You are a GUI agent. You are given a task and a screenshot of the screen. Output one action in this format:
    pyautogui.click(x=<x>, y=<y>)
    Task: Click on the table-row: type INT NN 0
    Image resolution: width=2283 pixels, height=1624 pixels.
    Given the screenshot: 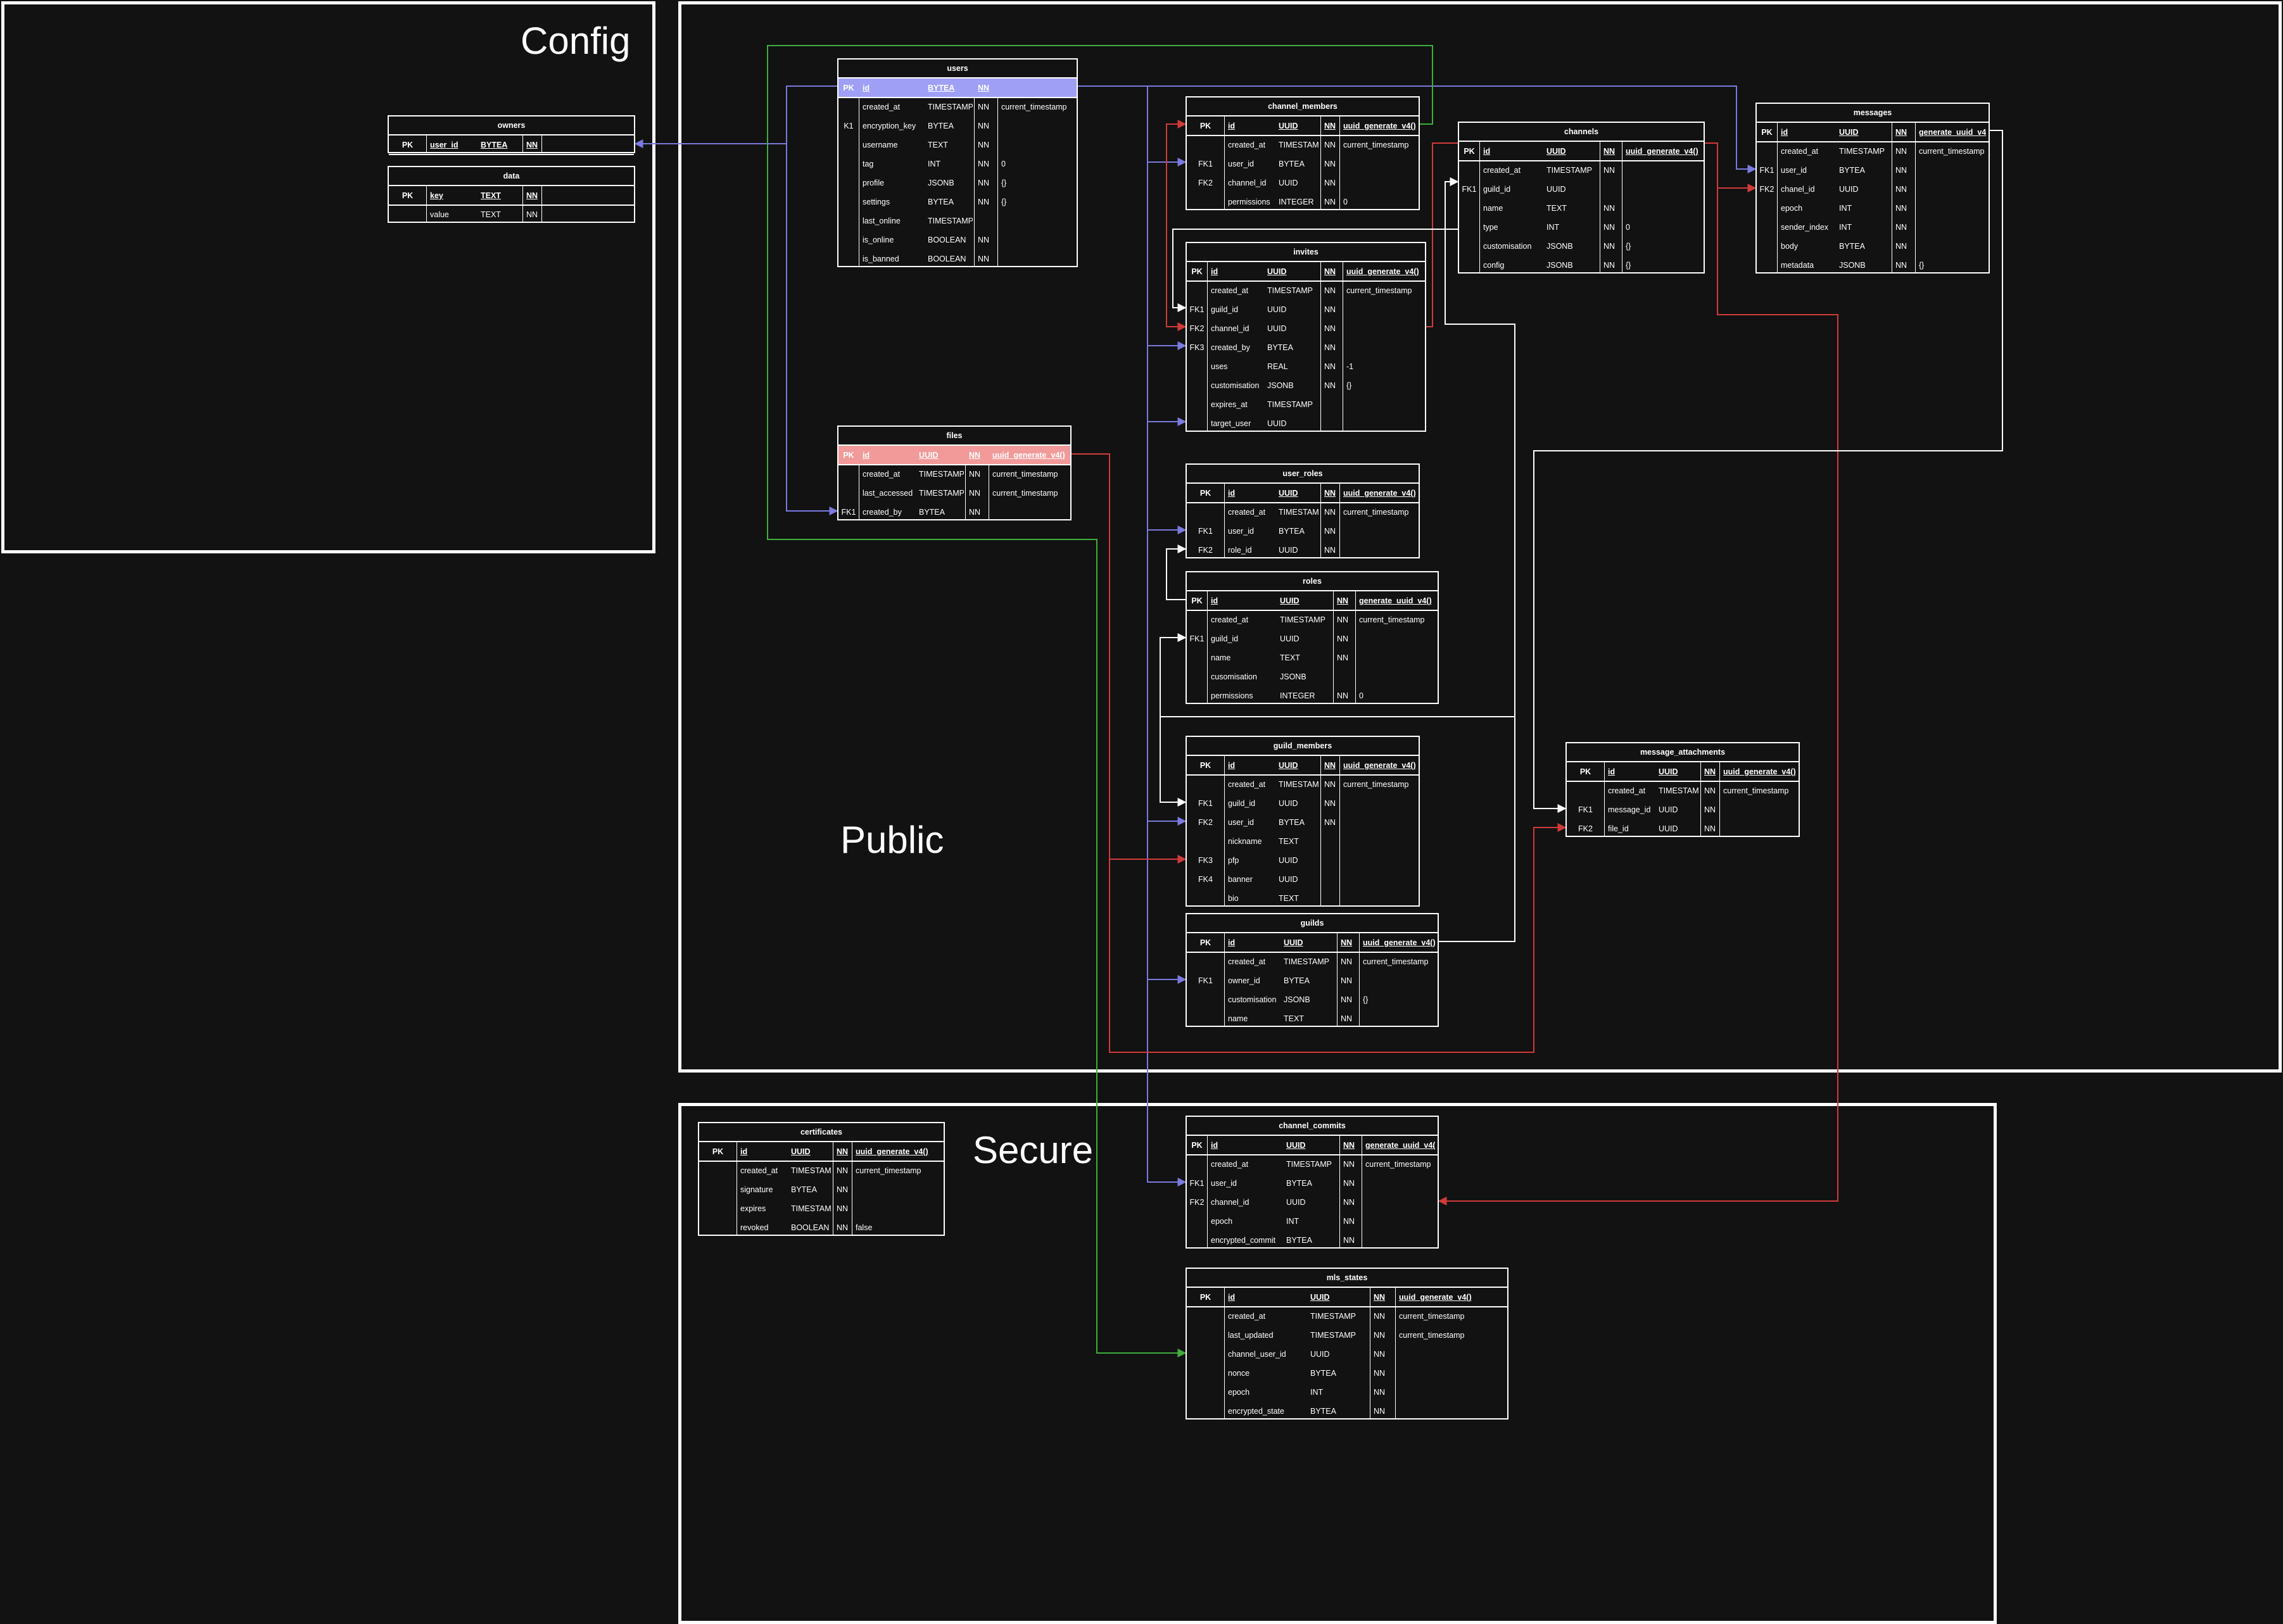 What is the action you would take?
    pyautogui.click(x=1581, y=227)
    